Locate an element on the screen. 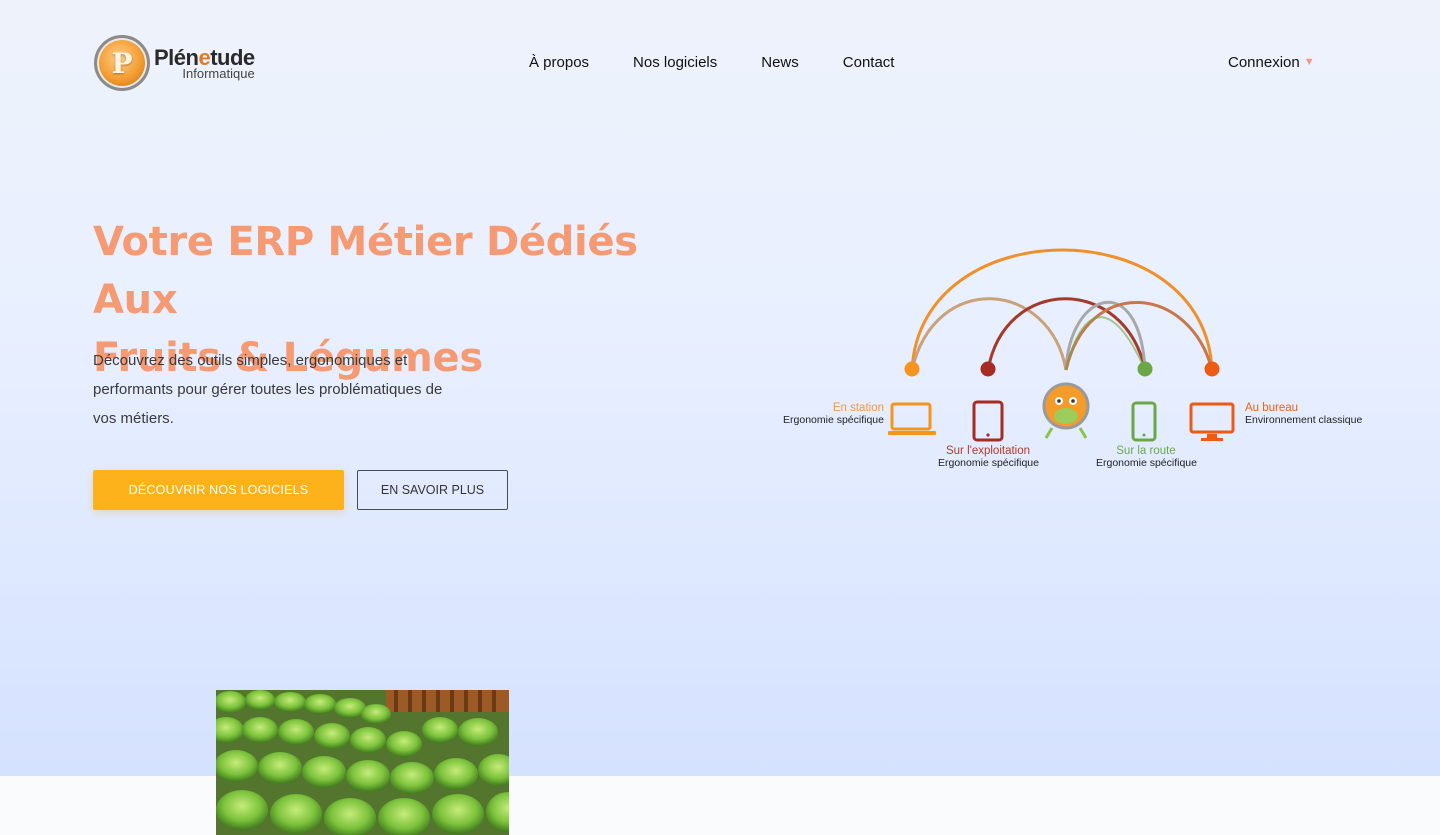 The height and width of the screenshot is (835, 1440). login-label: Connexion is located at coordinates (1264, 62).